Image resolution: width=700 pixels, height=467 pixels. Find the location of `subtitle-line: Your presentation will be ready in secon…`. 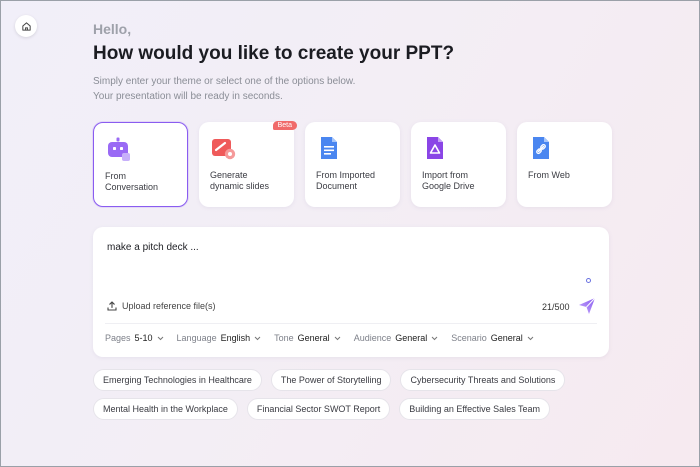

subtitle-line: Your presentation will be ready in secon… is located at coordinates (188, 96).